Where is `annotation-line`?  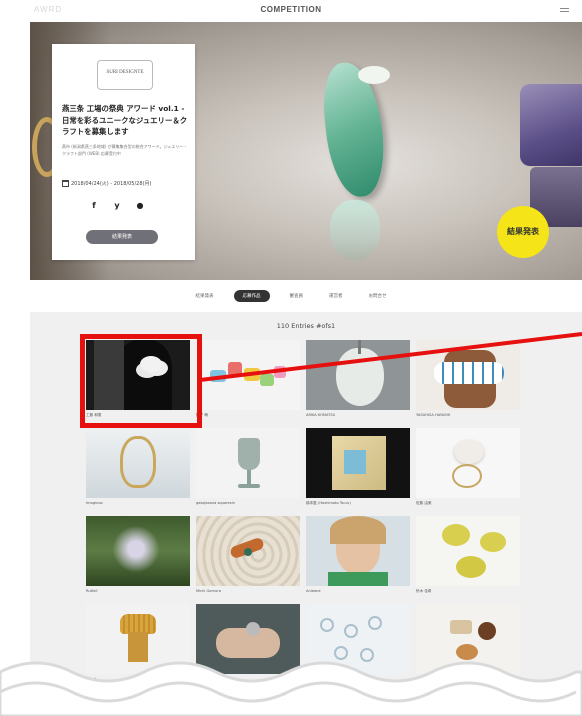
annotation-line is located at coordinates (390, 357).